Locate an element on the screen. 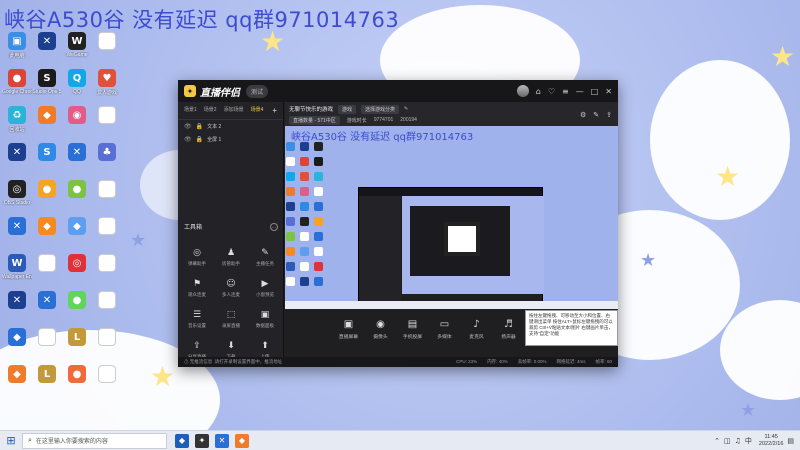 The height and width of the screenshot is (450, 800). minimize-button: — is located at coordinates (580, 91).